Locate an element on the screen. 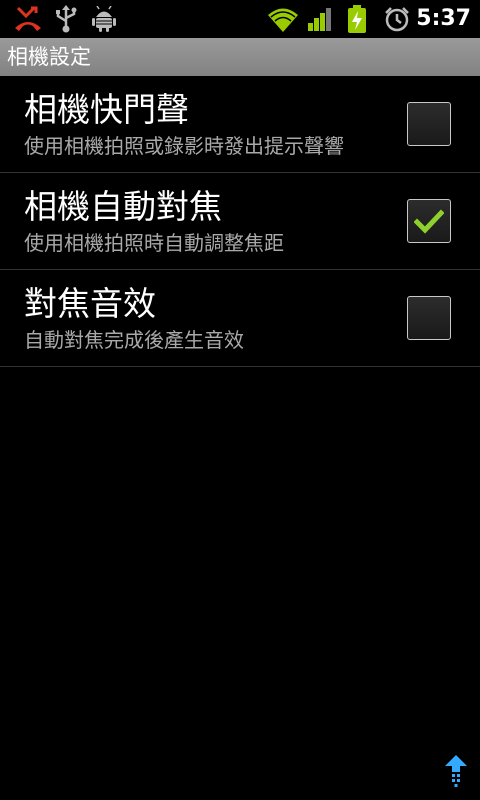  alarm-icon is located at coordinates (397, 19).